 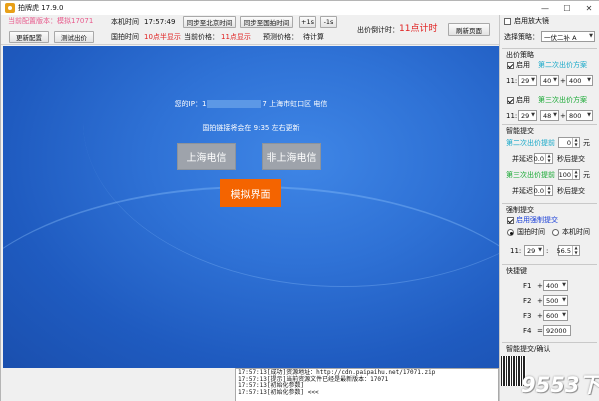 What do you see at coordinates (313, 37) in the screenshot?
I see `estimated-price-value: 待计算` at bounding box center [313, 37].